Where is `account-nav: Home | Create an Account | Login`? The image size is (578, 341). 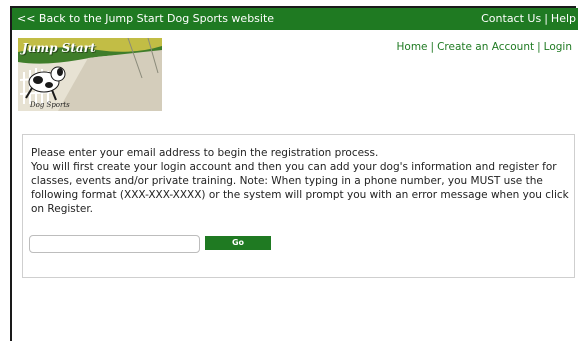
account-nav: Home | Create an Account | Login is located at coordinates (485, 47).